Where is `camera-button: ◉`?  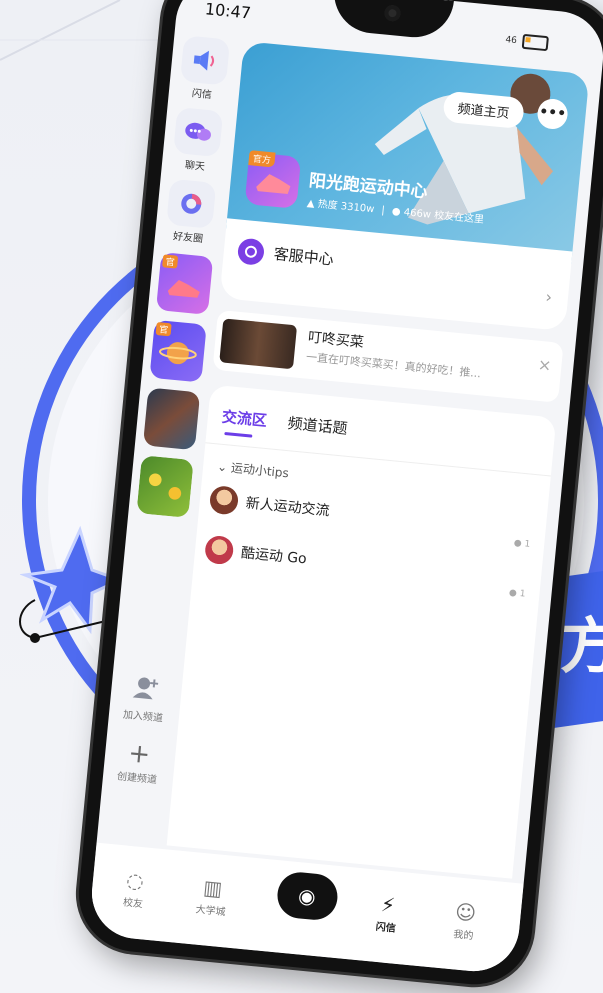 camera-button: ◉ is located at coordinates (307, 896).